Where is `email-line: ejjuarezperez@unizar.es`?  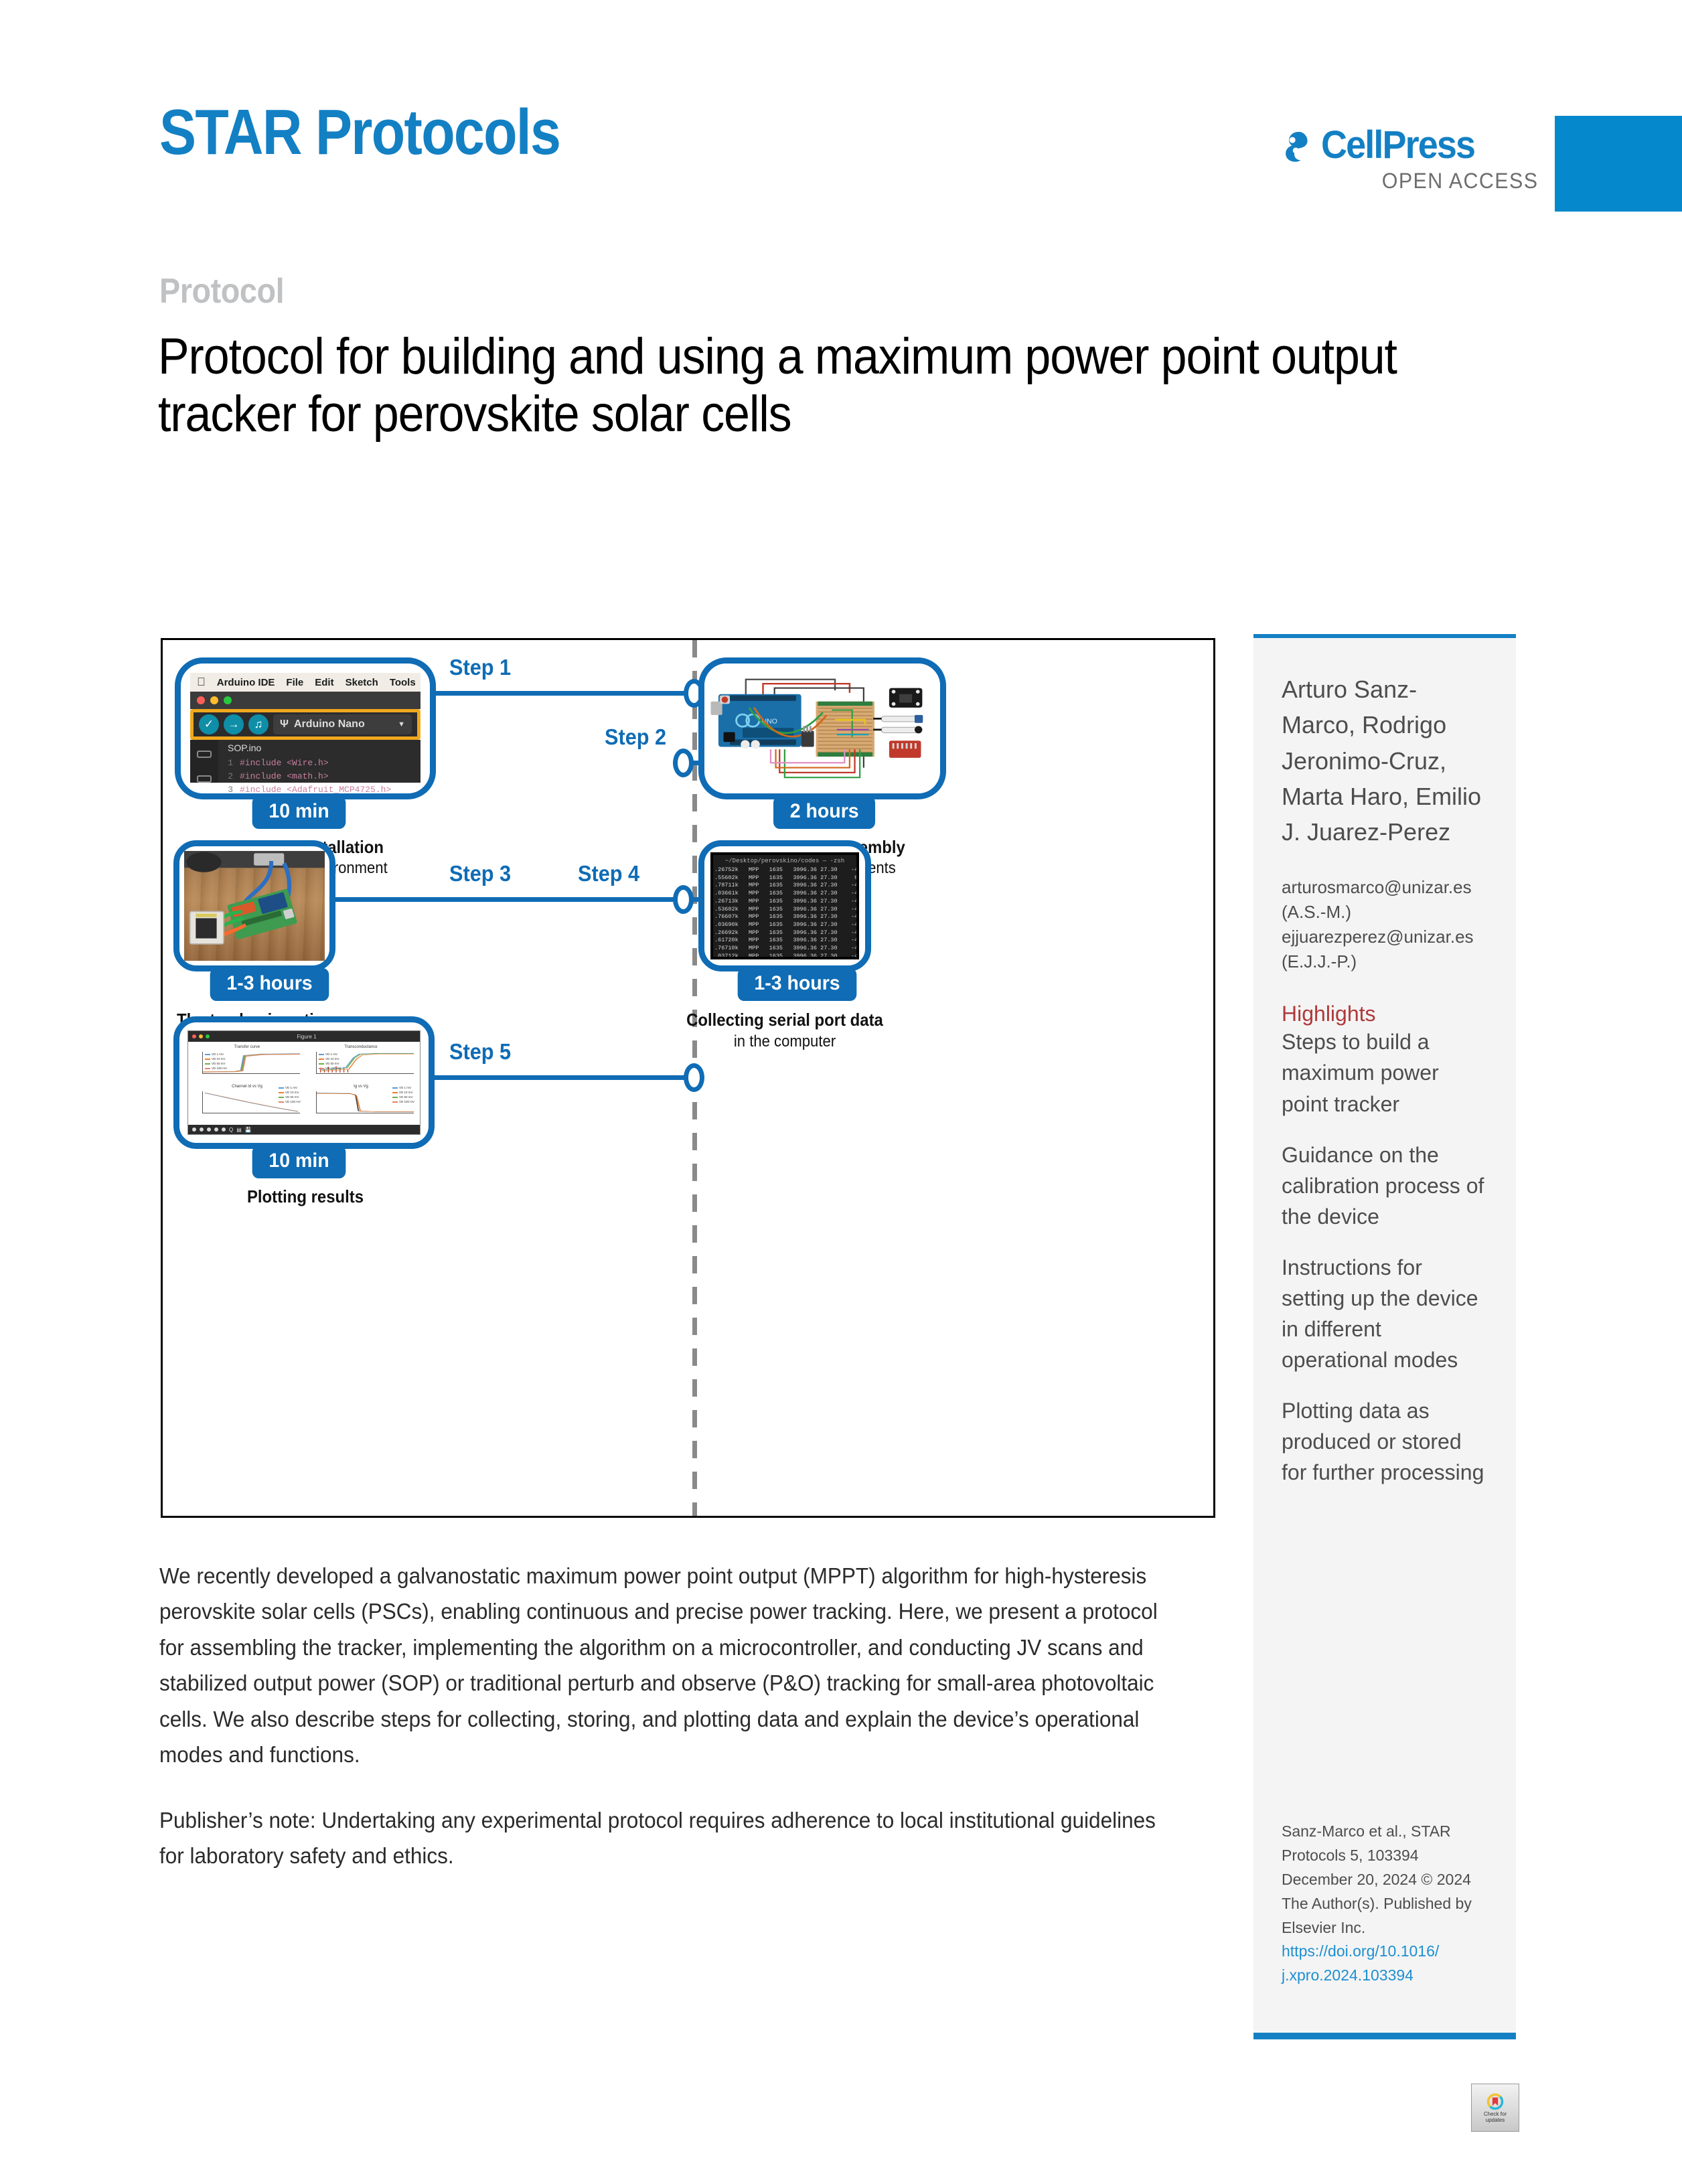 email-line: ejjuarezperez@unizar.es is located at coordinates (1386, 937).